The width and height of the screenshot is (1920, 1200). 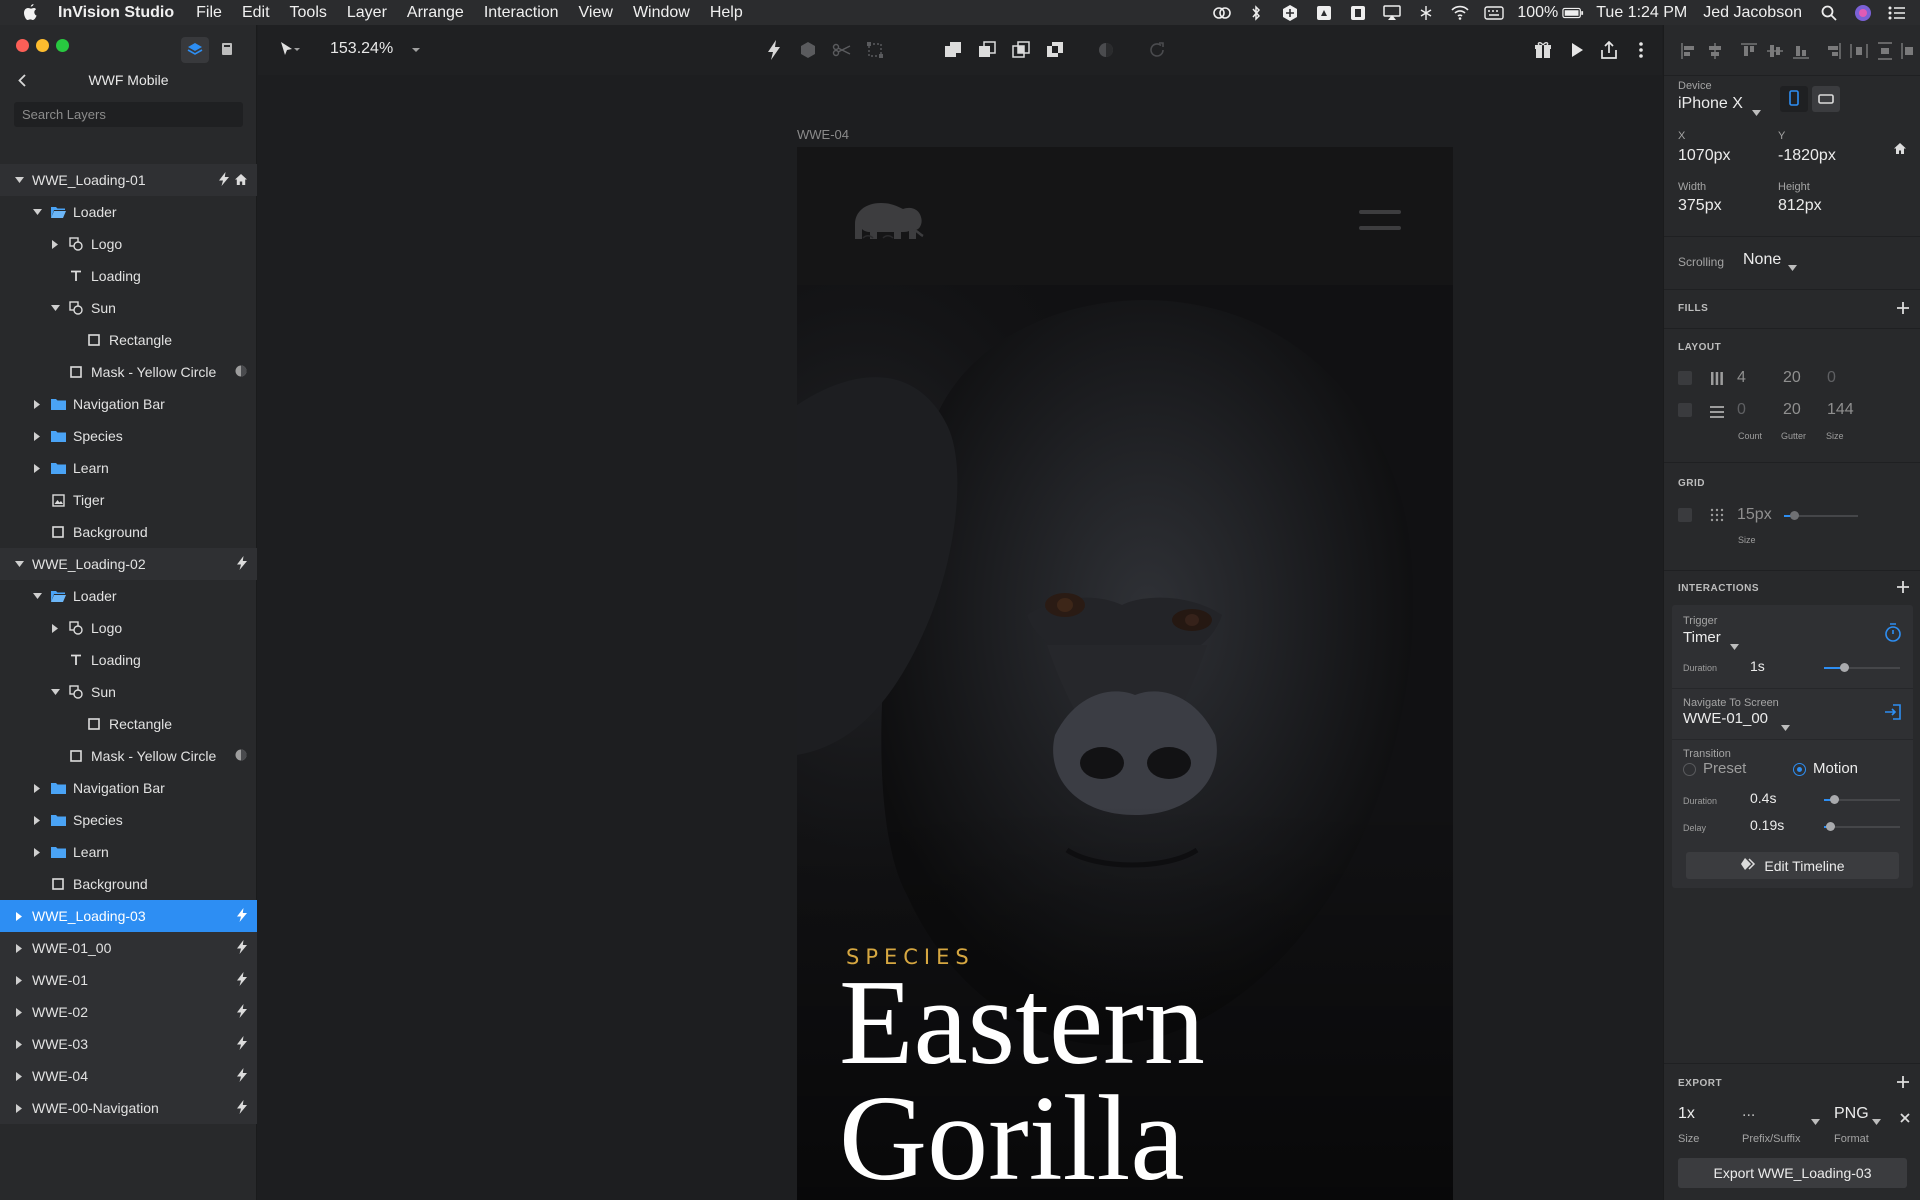 What do you see at coordinates (1897, 13) in the screenshot?
I see `notification-center-icon` at bounding box center [1897, 13].